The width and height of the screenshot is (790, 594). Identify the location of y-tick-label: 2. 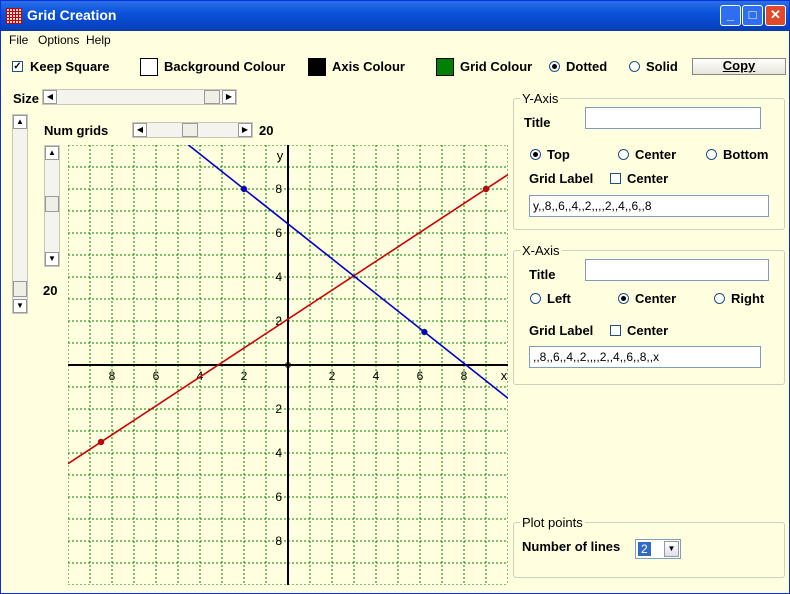
(278, 409).